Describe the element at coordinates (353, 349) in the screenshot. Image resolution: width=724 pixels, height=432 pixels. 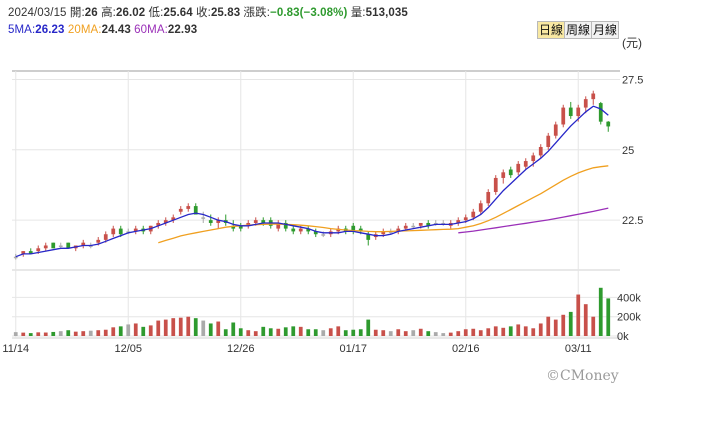
I see `date-tick-label: 01/17` at that location.